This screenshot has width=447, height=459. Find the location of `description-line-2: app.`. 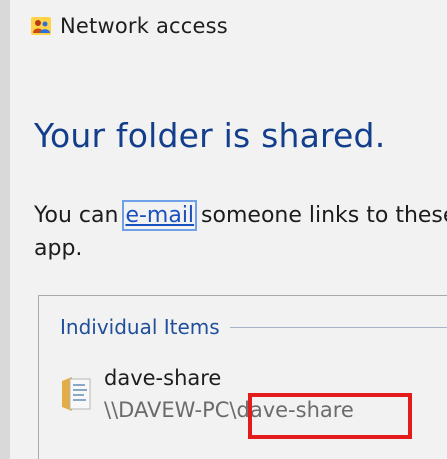

description-line-2: app. is located at coordinates (58, 248).